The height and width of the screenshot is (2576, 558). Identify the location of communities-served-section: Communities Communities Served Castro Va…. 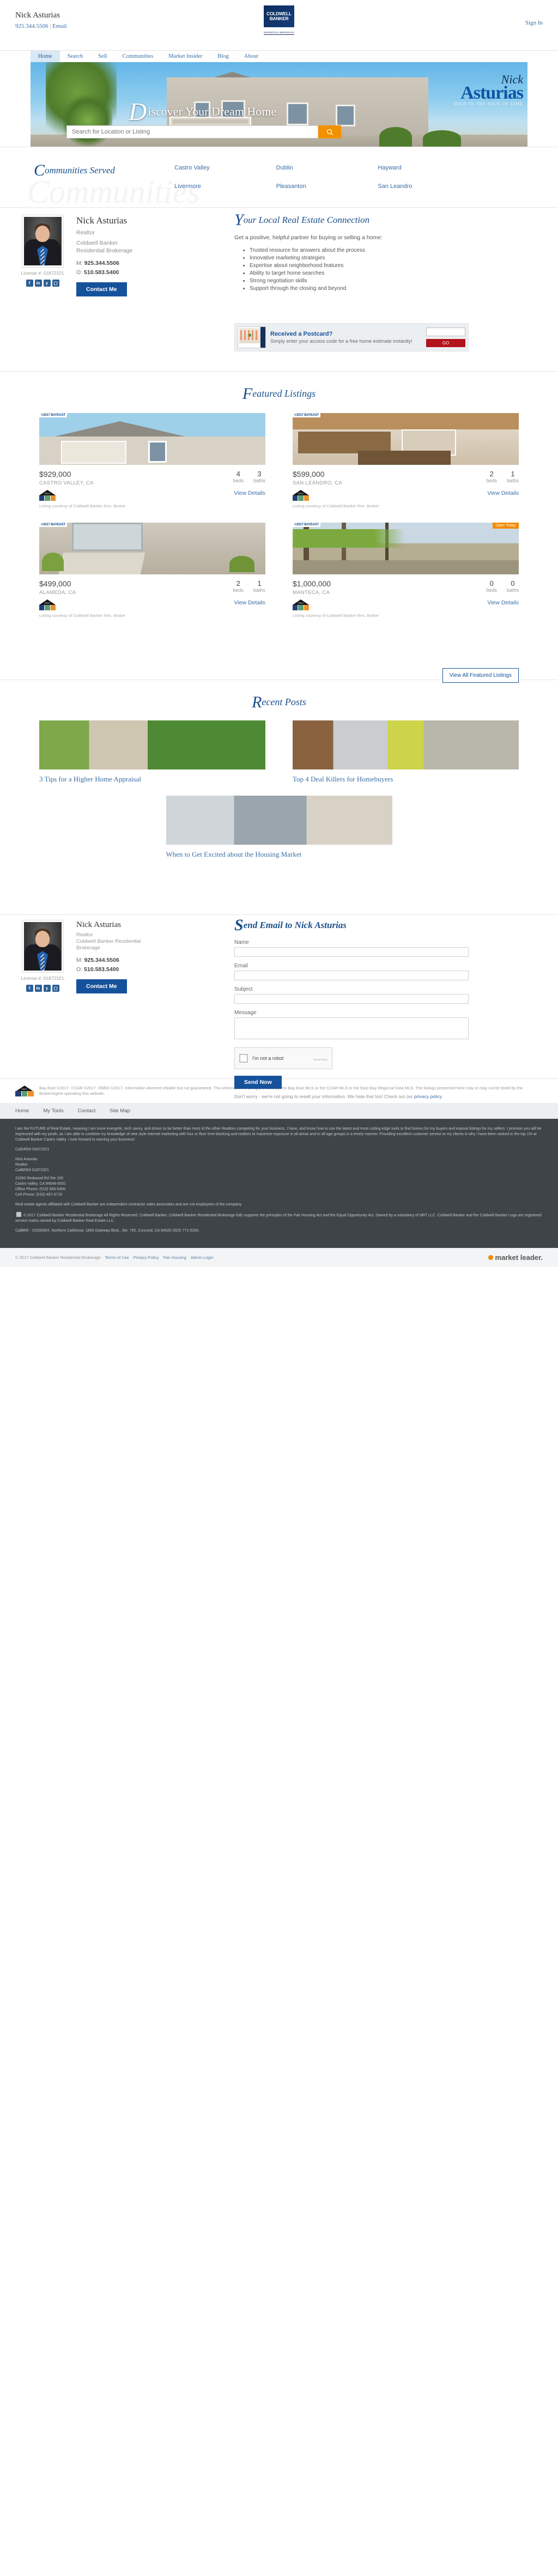
(279, 177).